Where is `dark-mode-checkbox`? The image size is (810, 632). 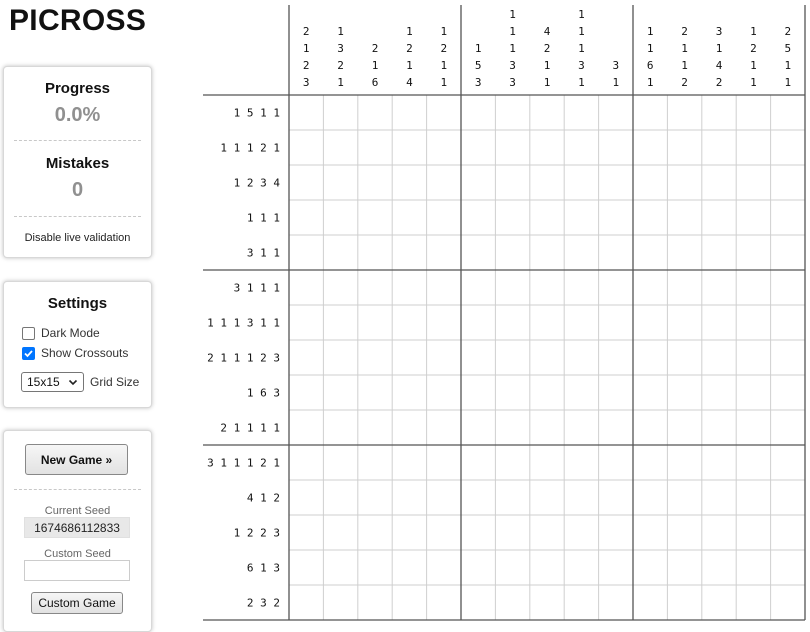
dark-mode-checkbox is located at coordinates (28, 333).